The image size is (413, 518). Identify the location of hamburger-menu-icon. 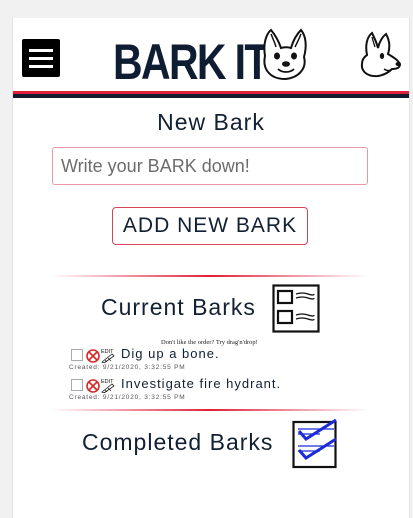
(41, 58).